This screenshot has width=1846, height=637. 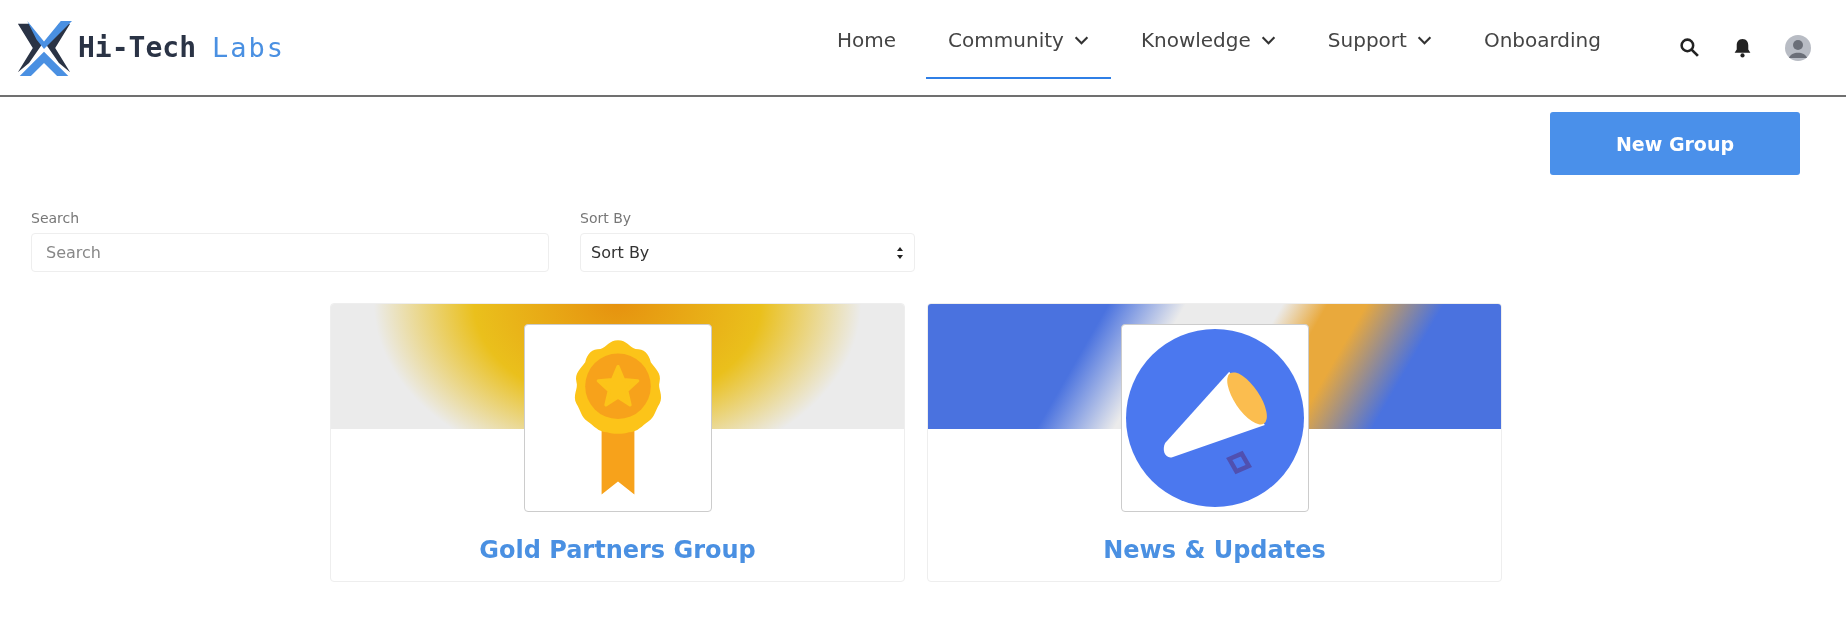 What do you see at coordinates (290, 252) in the screenshot?
I see `search-field: Search` at bounding box center [290, 252].